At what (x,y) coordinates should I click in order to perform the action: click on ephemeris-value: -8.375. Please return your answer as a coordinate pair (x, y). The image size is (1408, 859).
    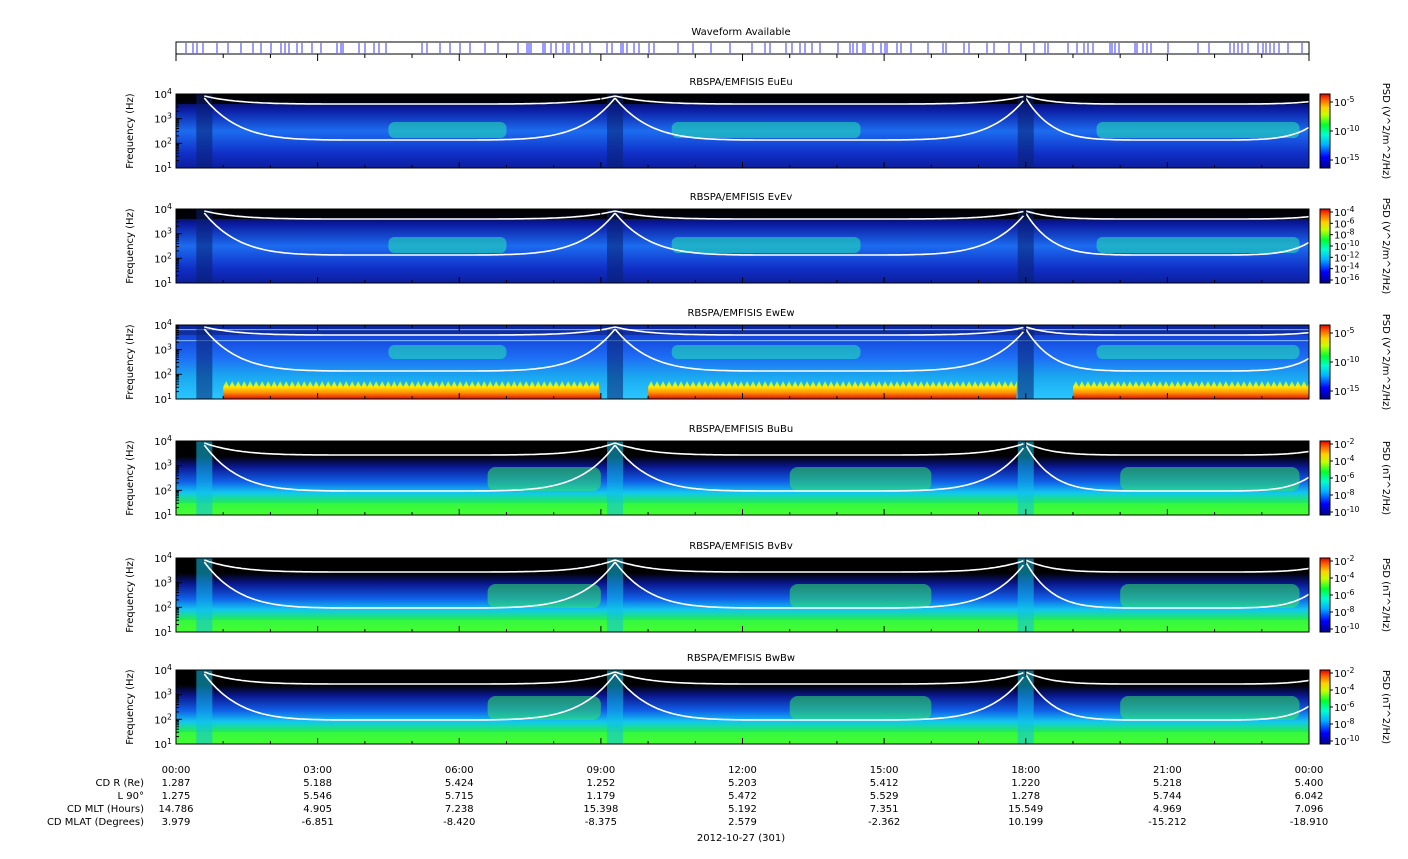
    Looking at the image, I should click on (601, 822).